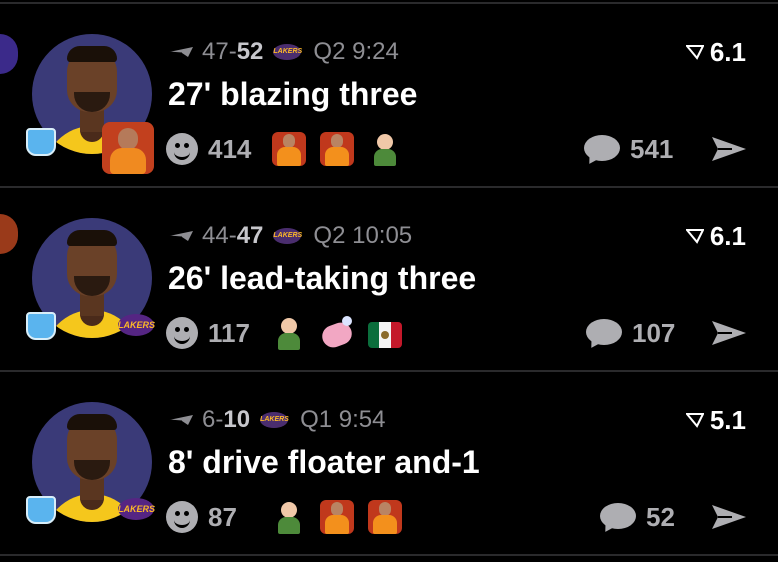 This screenshot has height=562, width=778. What do you see at coordinates (630, 333) in the screenshot?
I see `comments-button: 107` at bounding box center [630, 333].